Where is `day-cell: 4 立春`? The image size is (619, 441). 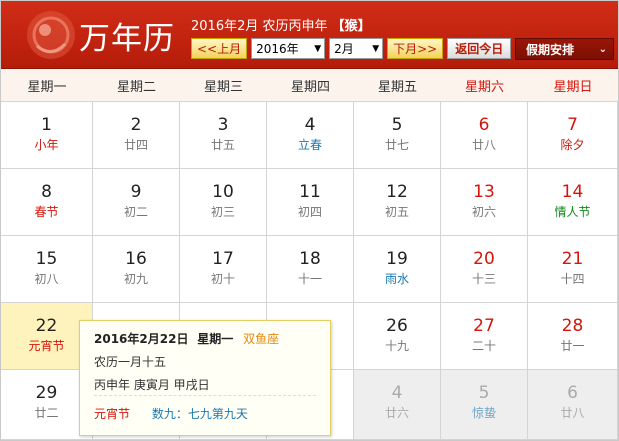
day-cell: 4 立春 is located at coordinates (310, 135).